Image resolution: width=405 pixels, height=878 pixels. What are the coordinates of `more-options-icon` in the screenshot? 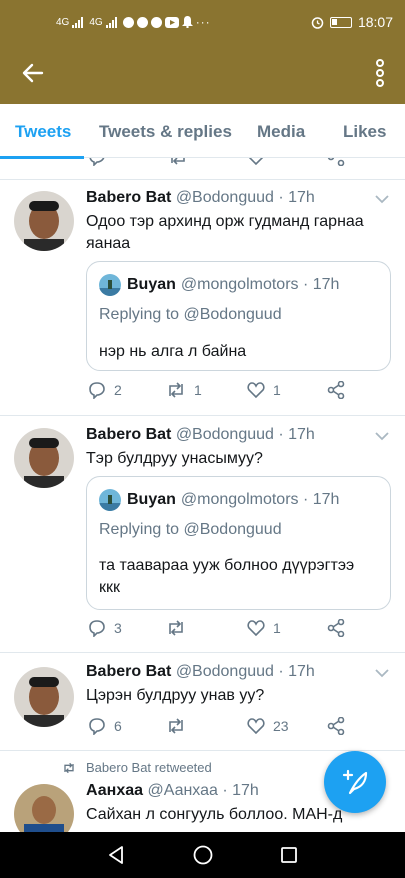 It's located at (380, 73).